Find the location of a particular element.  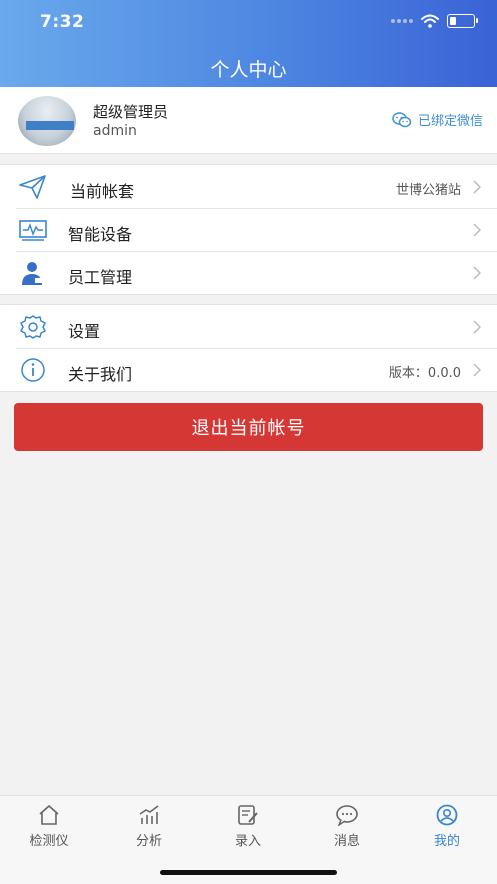

status-icons is located at coordinates (434, 21).